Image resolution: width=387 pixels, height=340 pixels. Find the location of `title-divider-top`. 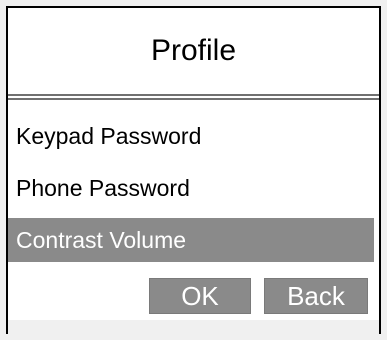

title-divider-top is located at coordinates (193, 95).